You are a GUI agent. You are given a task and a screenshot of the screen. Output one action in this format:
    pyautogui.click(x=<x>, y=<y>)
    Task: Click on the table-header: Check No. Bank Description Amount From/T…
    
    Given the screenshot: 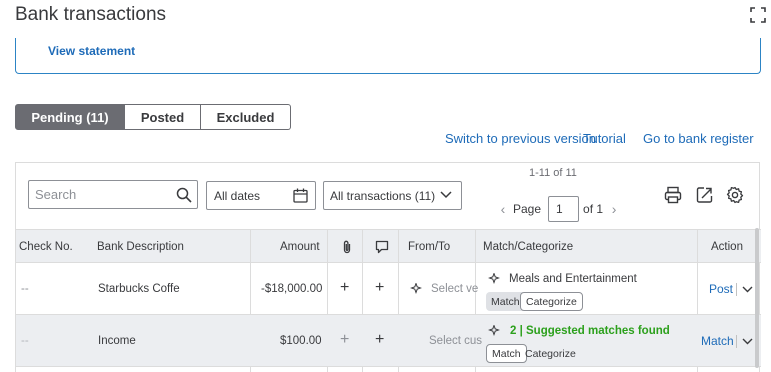 What is the action you would take?
    pyautogui.click(x=388, y=246)
    